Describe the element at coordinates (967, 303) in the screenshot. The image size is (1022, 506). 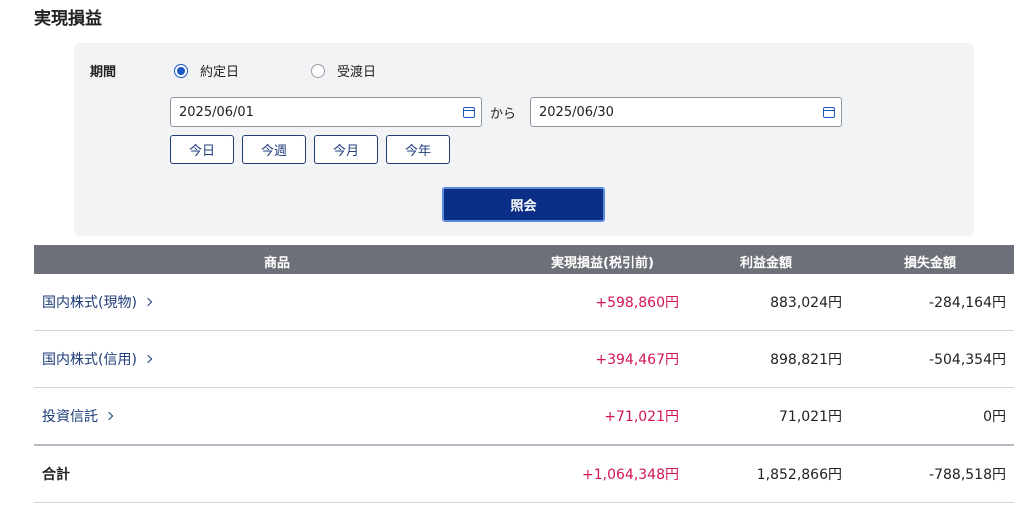
I see `loss-value: -284,164円` at that location.